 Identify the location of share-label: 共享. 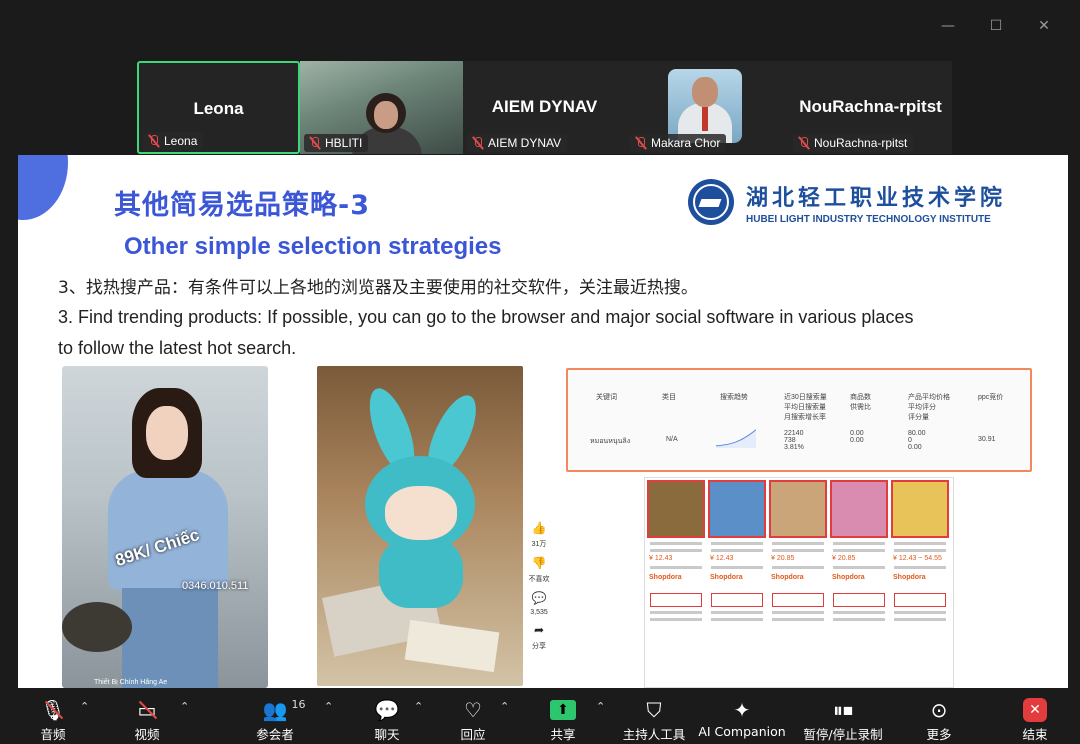
(563, 734).